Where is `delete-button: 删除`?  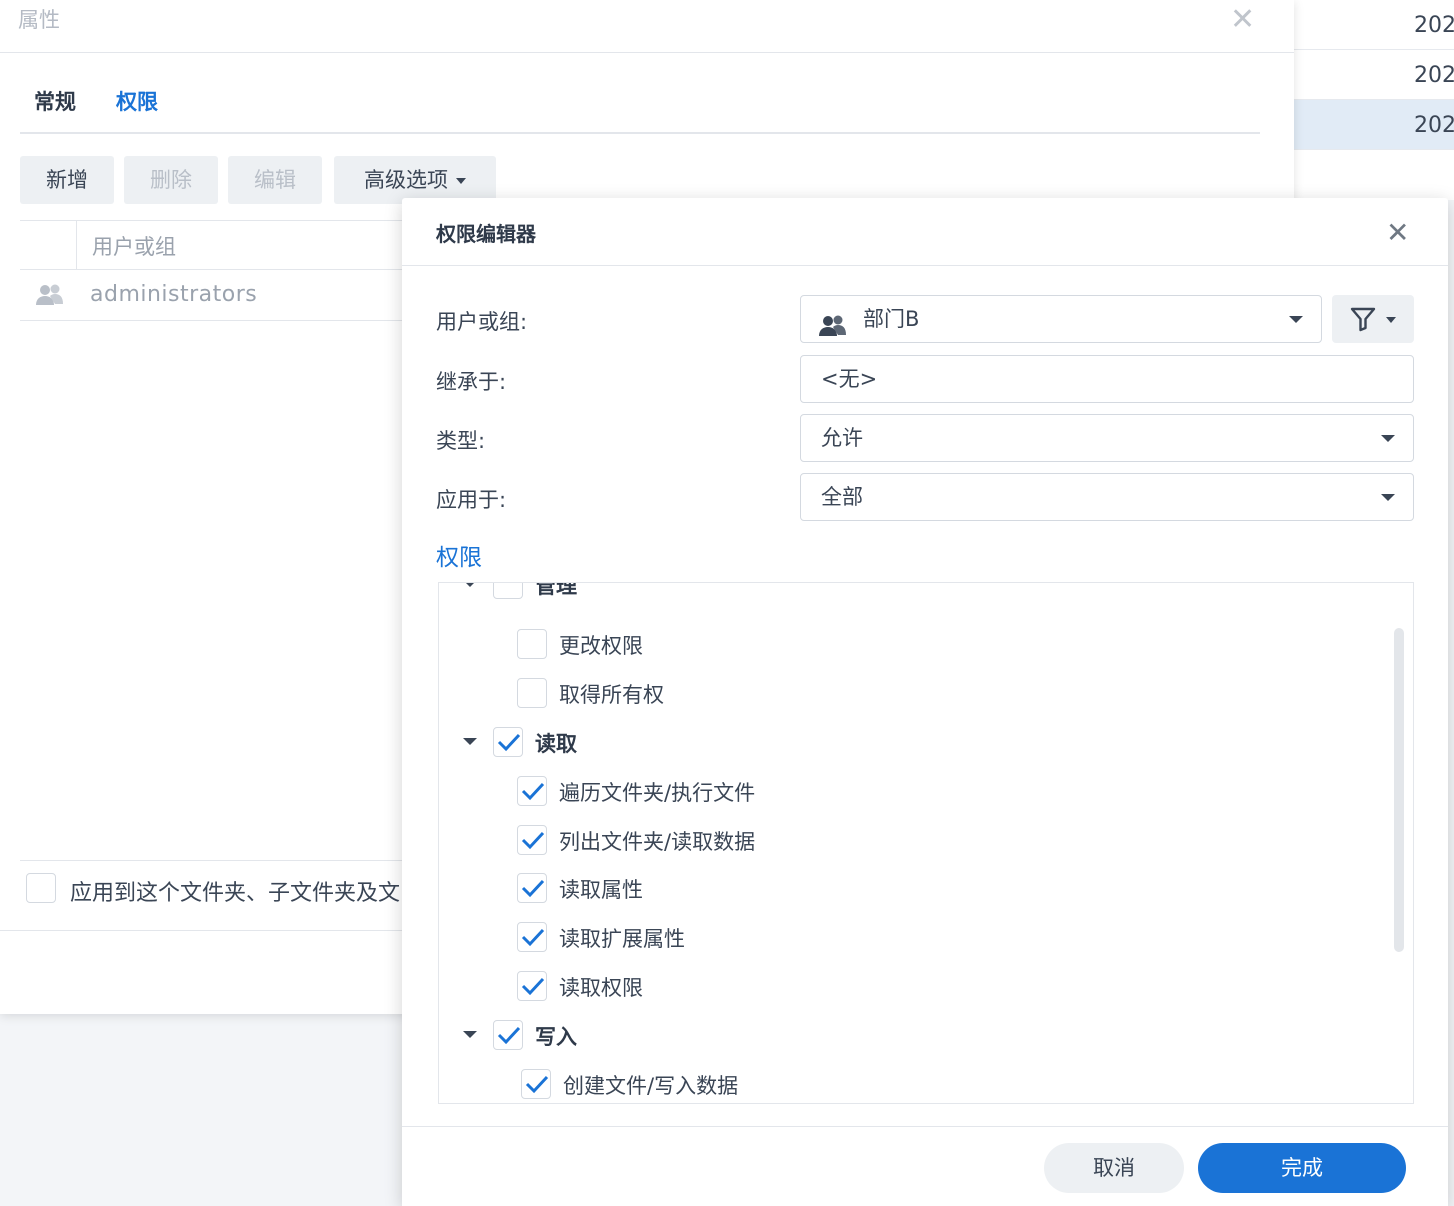 delete-button: 删除 is located at coordinates (171, 180).